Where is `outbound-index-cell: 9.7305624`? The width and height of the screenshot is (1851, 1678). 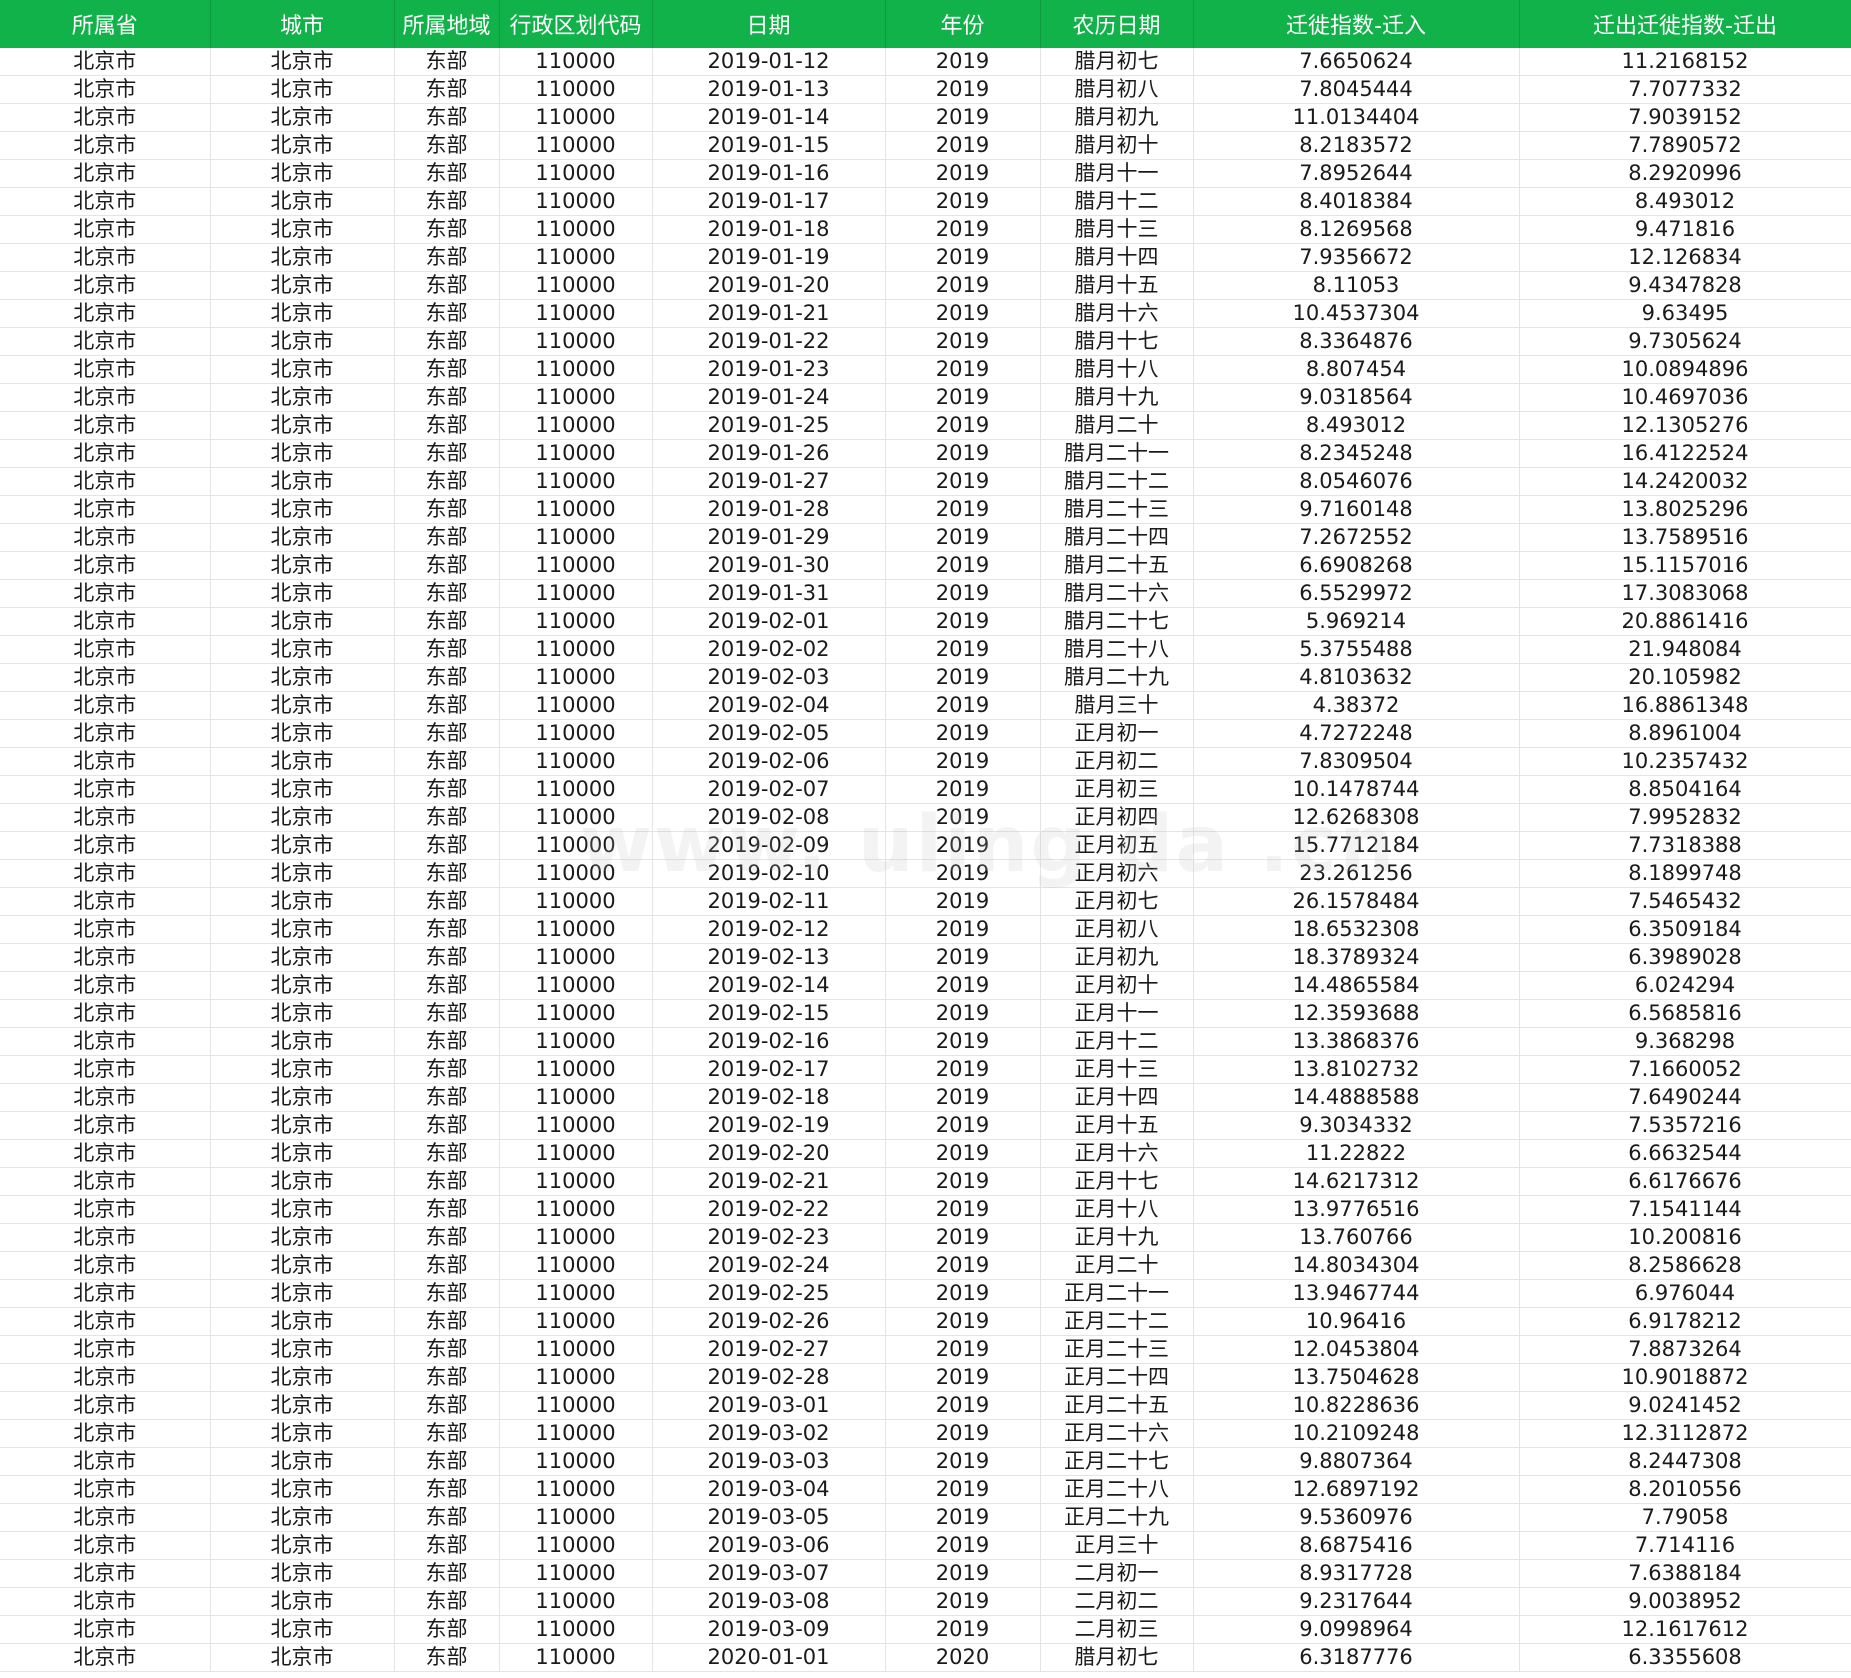
outbound-index-cell: 9.7305624 is located at coordinates (1685, 341).